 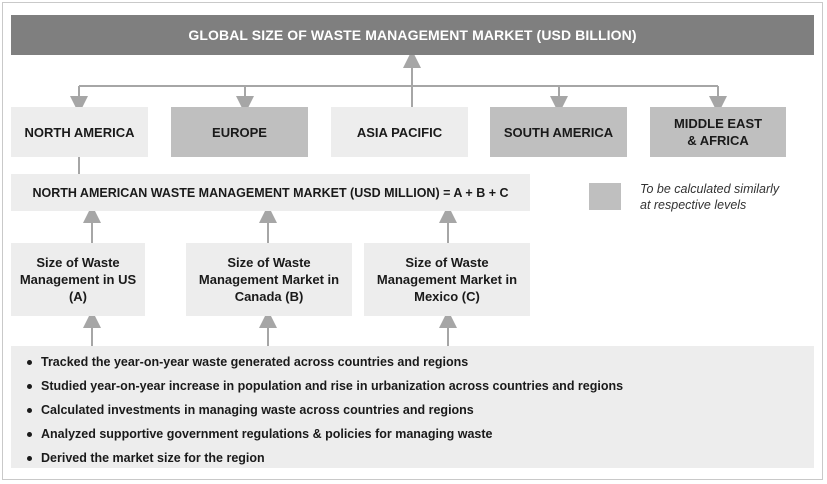 What do you see at coordinates (710, 189) in the screenshot?
I see `legend-line1: To be calculated similarly` at bounding box center [710, 189].